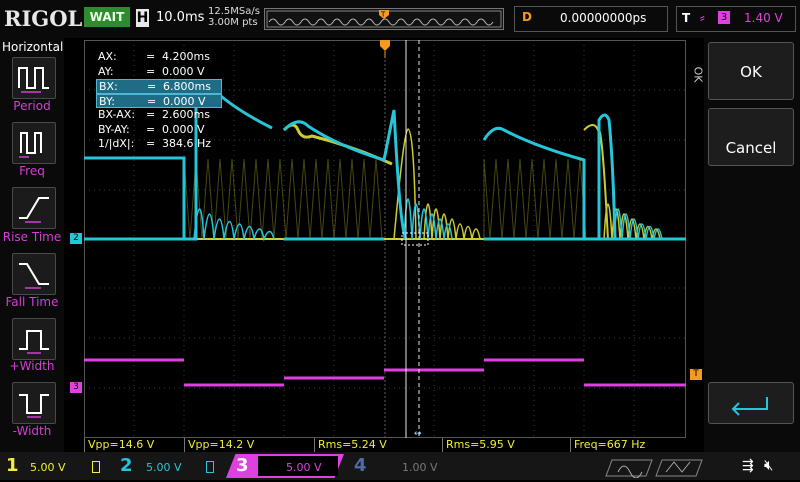  I want to click on period-button, so click(34, 78).